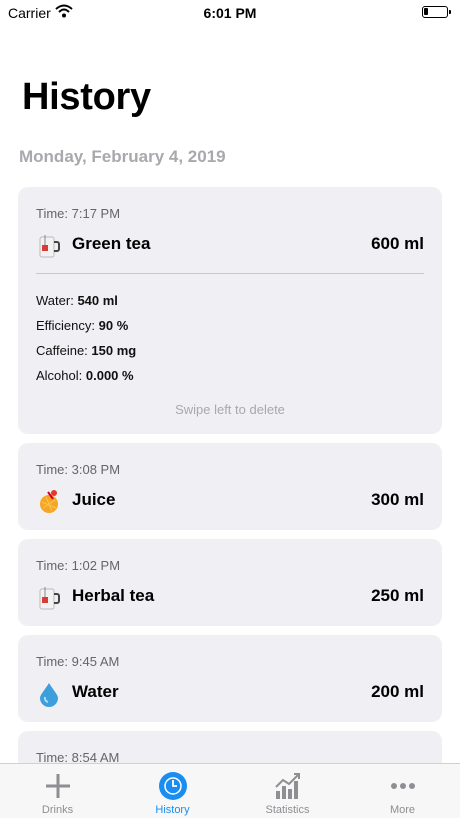 The image size is (460, 818). Describe the element at coordinates (397, 691) in the screenshot. I see `drink-amount: 200 ml` at that location.